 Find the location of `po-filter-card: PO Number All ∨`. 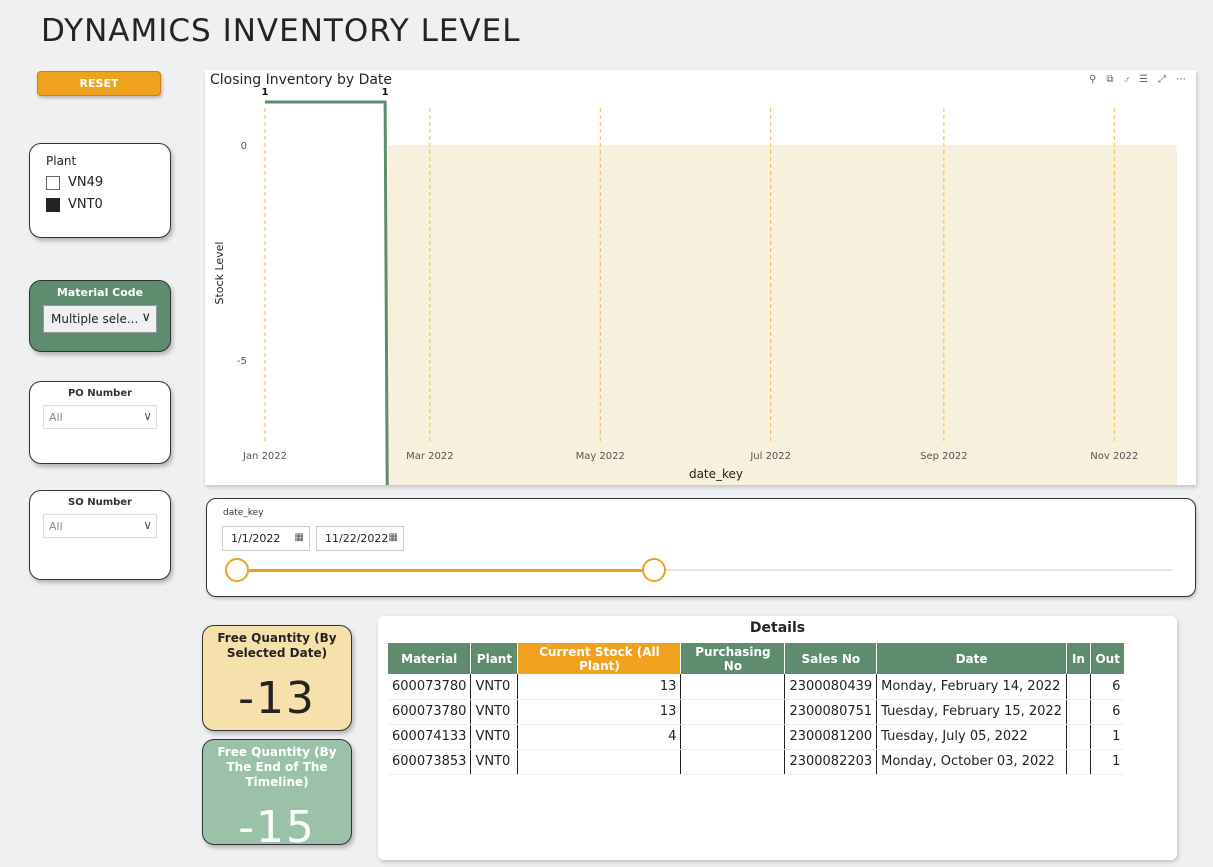

po-filter-card: PO Number All ∨ is located at coordinates (100, 422).